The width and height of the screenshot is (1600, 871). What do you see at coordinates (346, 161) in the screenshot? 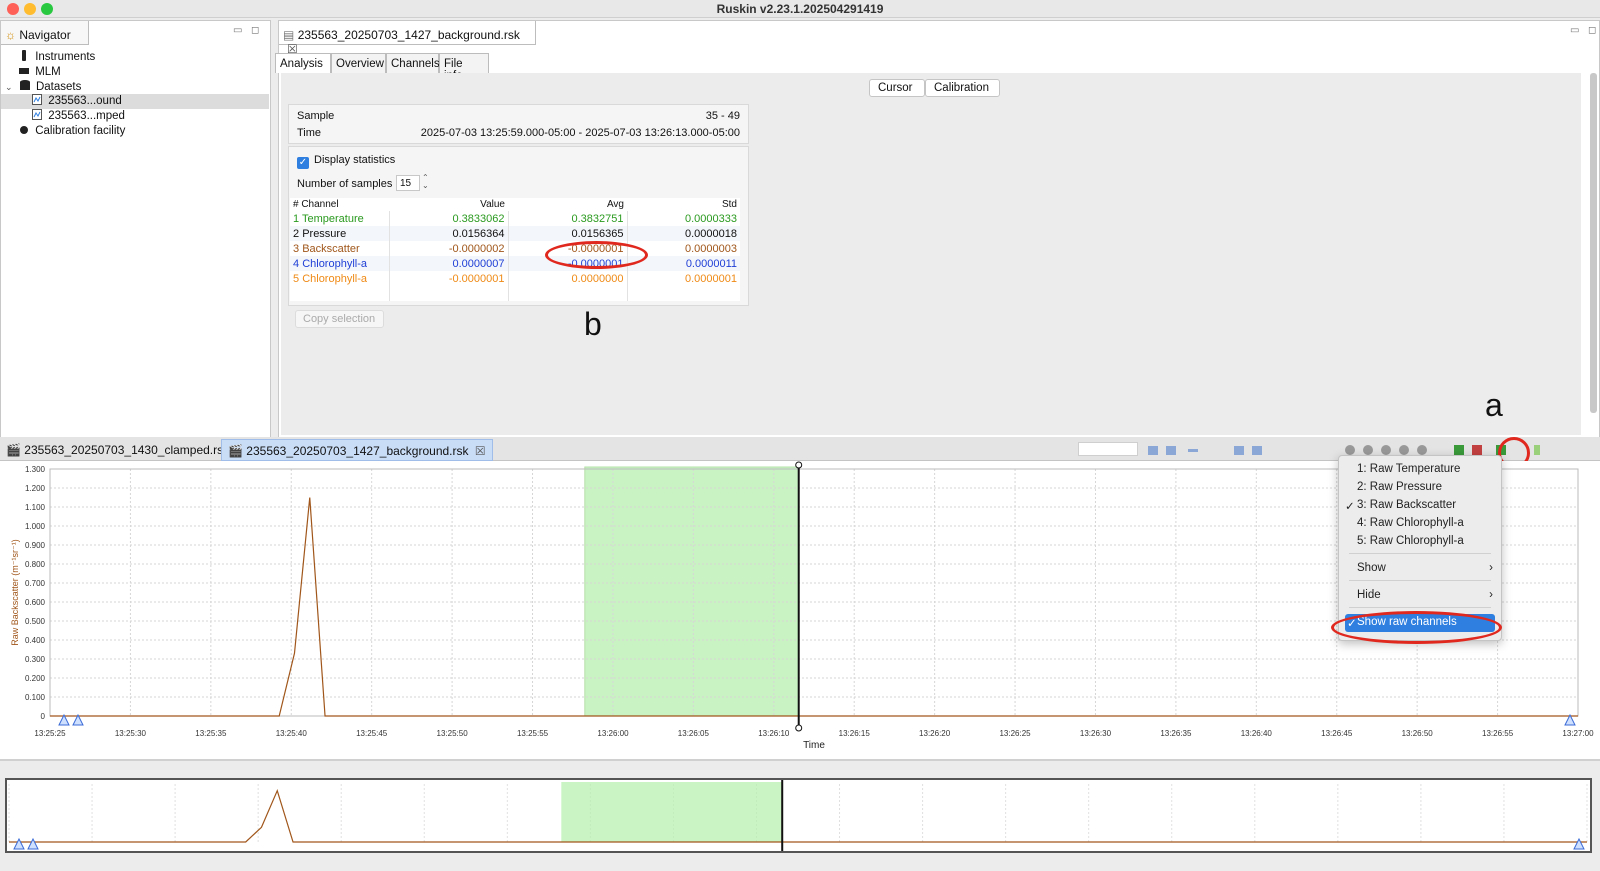
I see `display-statistics-checkbox: ✓ Display statistics` at bounding box center [346, 161].